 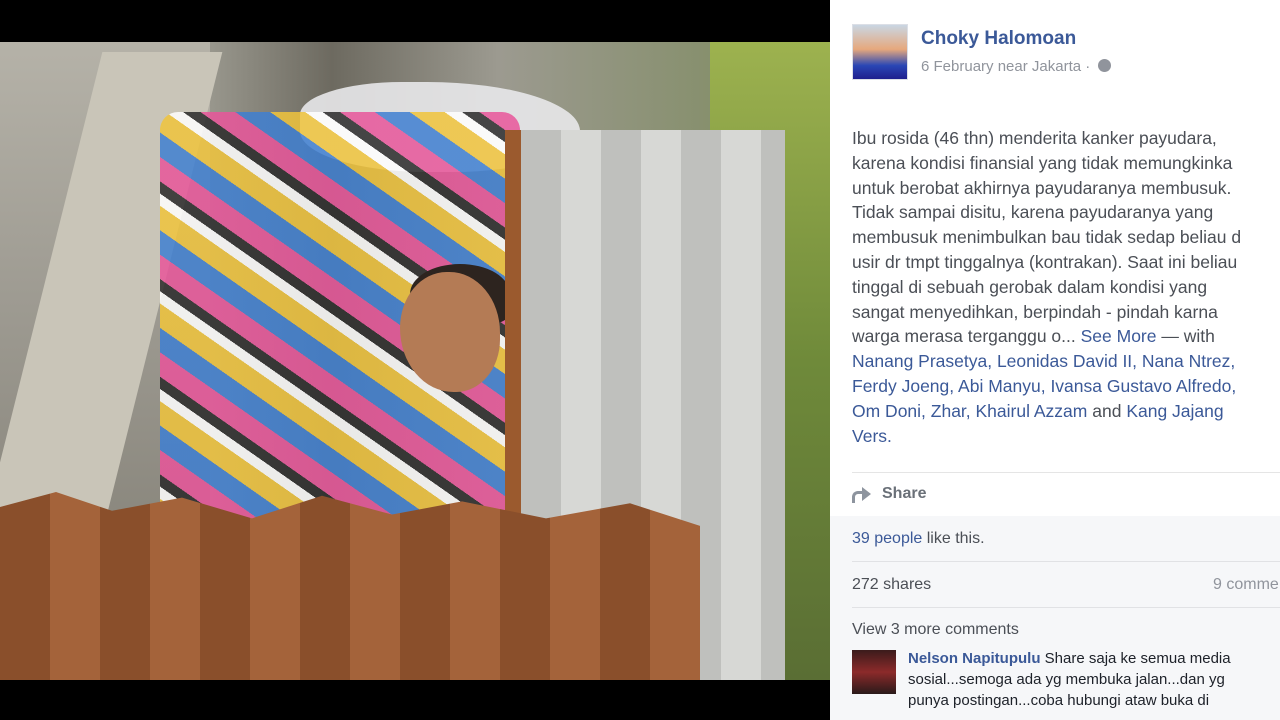 What do you see at coordinates (880, 52) in the screenshot?
I see `author-avatar` at bounding box center [880, 52].